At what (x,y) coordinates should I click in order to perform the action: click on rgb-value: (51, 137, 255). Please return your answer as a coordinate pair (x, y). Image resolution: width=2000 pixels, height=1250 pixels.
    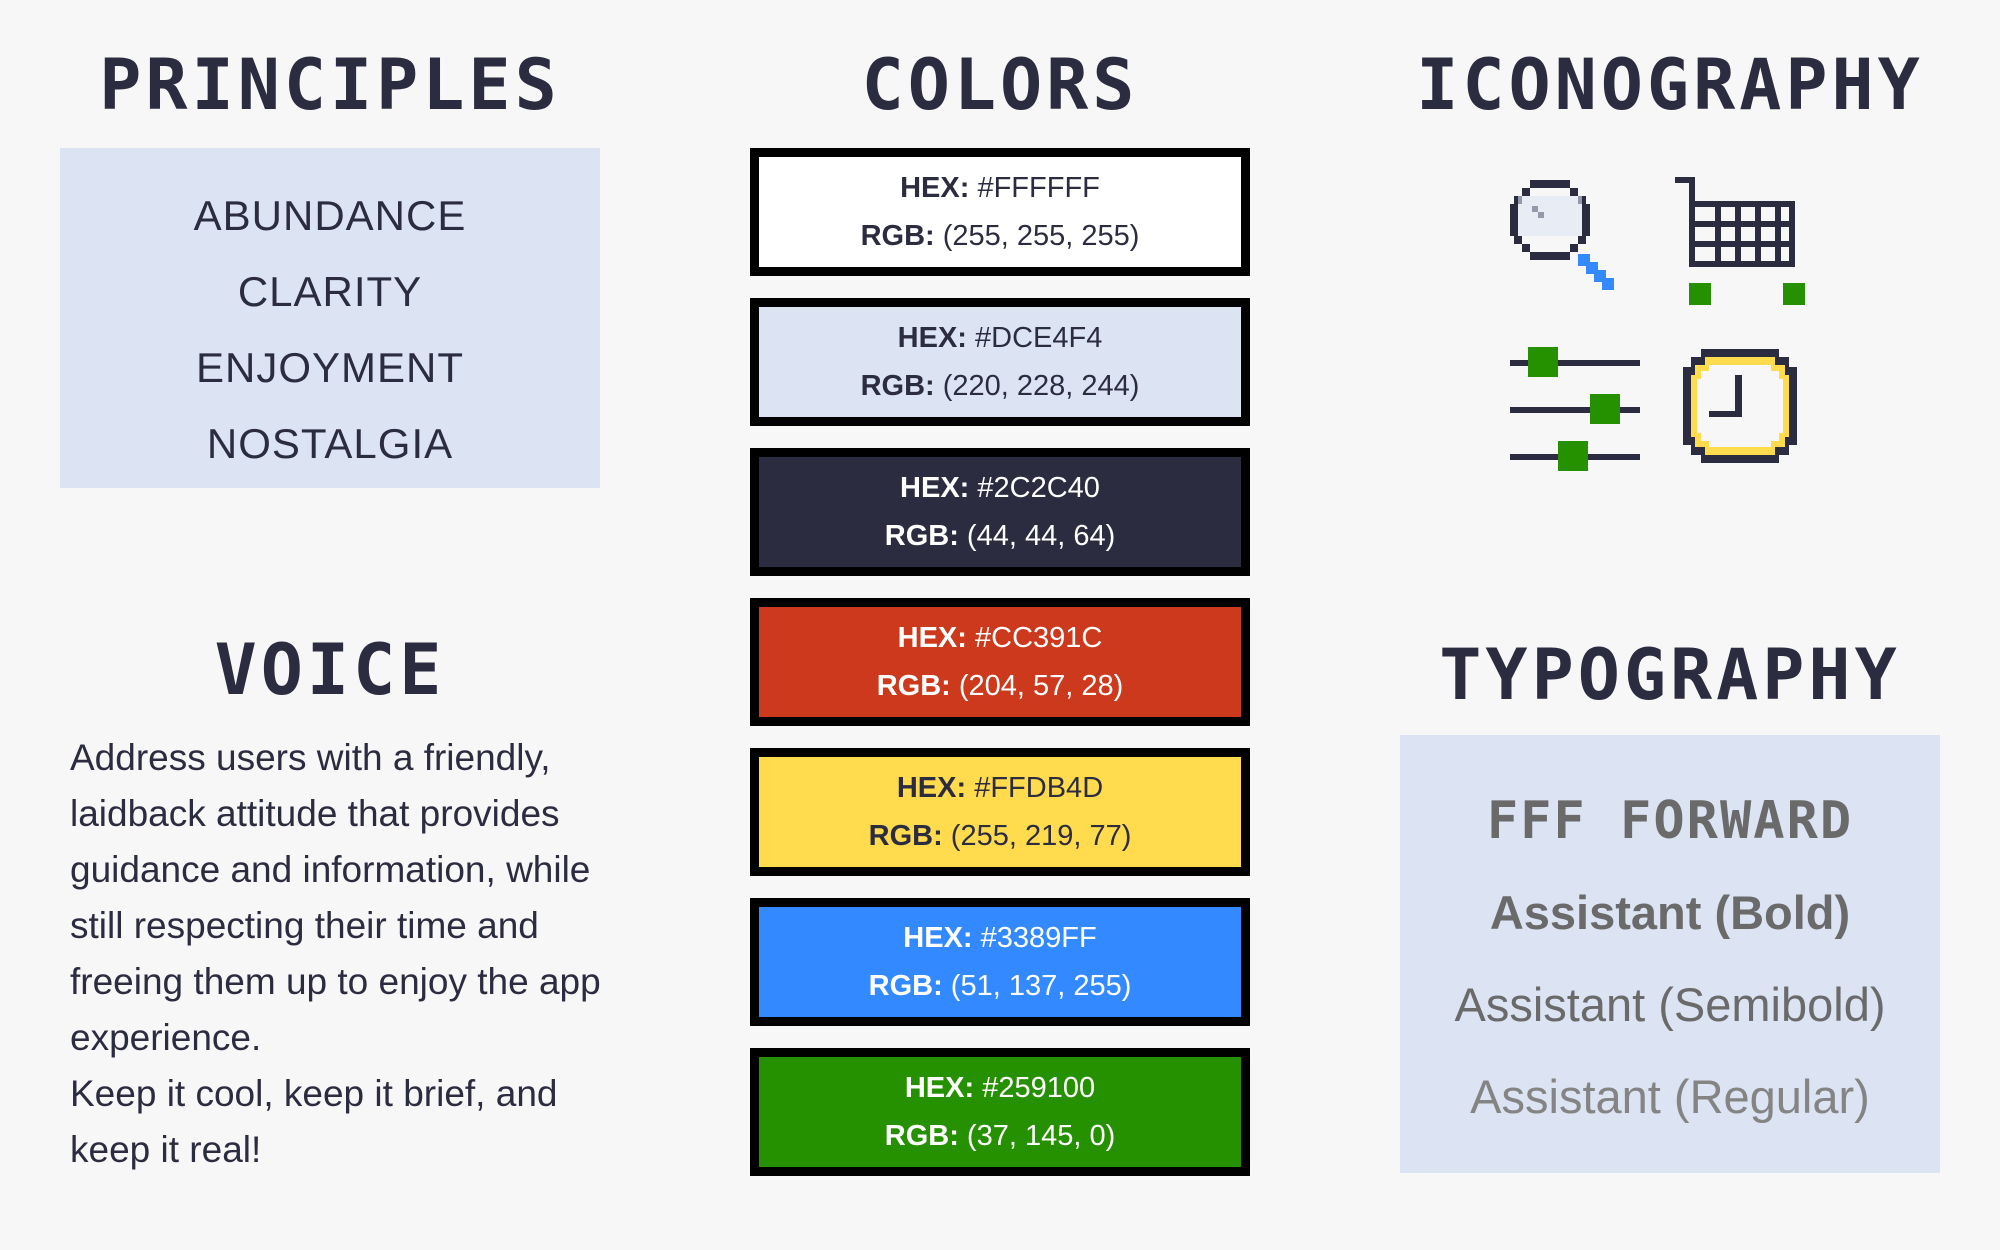
    Looking at the image, I should click on (1041, 986).